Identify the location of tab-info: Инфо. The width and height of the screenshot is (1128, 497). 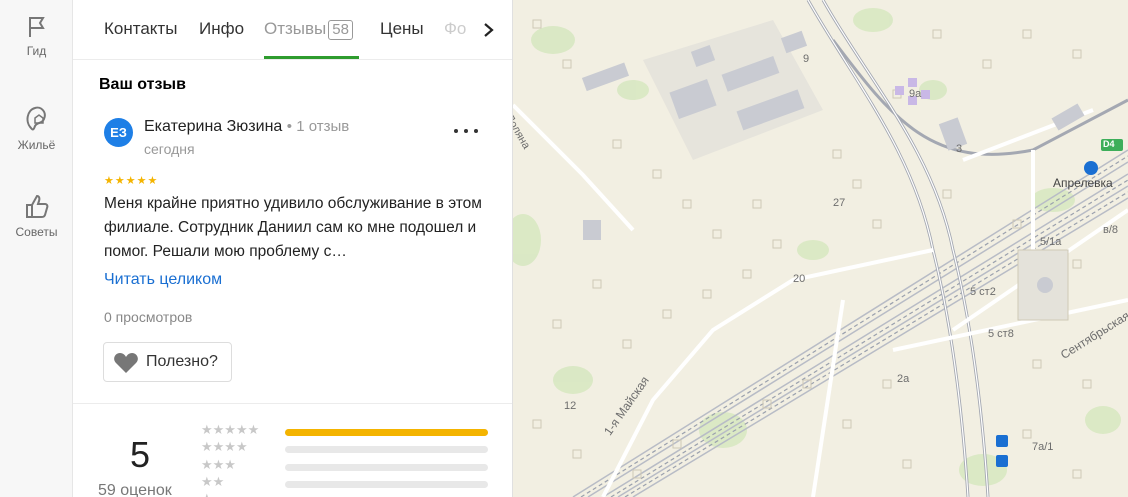
(221, 29).